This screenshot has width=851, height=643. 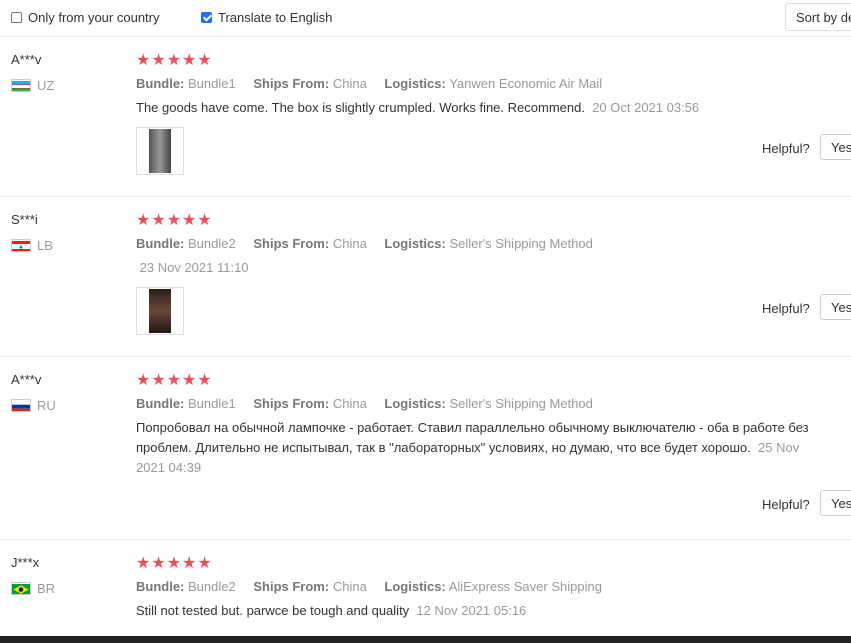 What do you see at coordinates (471, 610) in the screenshot?
I see `review-date: 12 Nov 2021 05:16` at bounding box center [471, 610].